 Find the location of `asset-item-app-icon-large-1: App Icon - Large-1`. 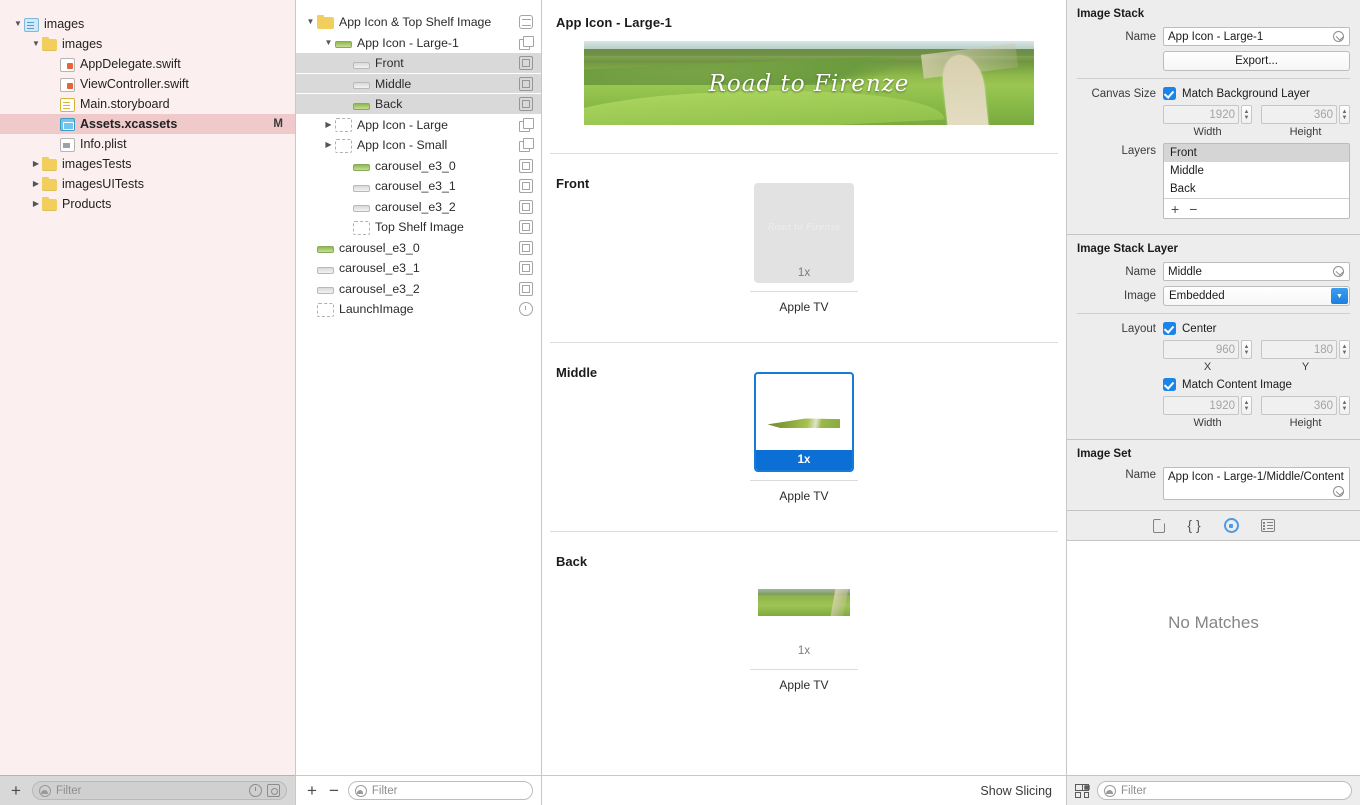

asset-item-app-icon-large-1: App Icon - Large-1 is located at coordinates (418, 43).